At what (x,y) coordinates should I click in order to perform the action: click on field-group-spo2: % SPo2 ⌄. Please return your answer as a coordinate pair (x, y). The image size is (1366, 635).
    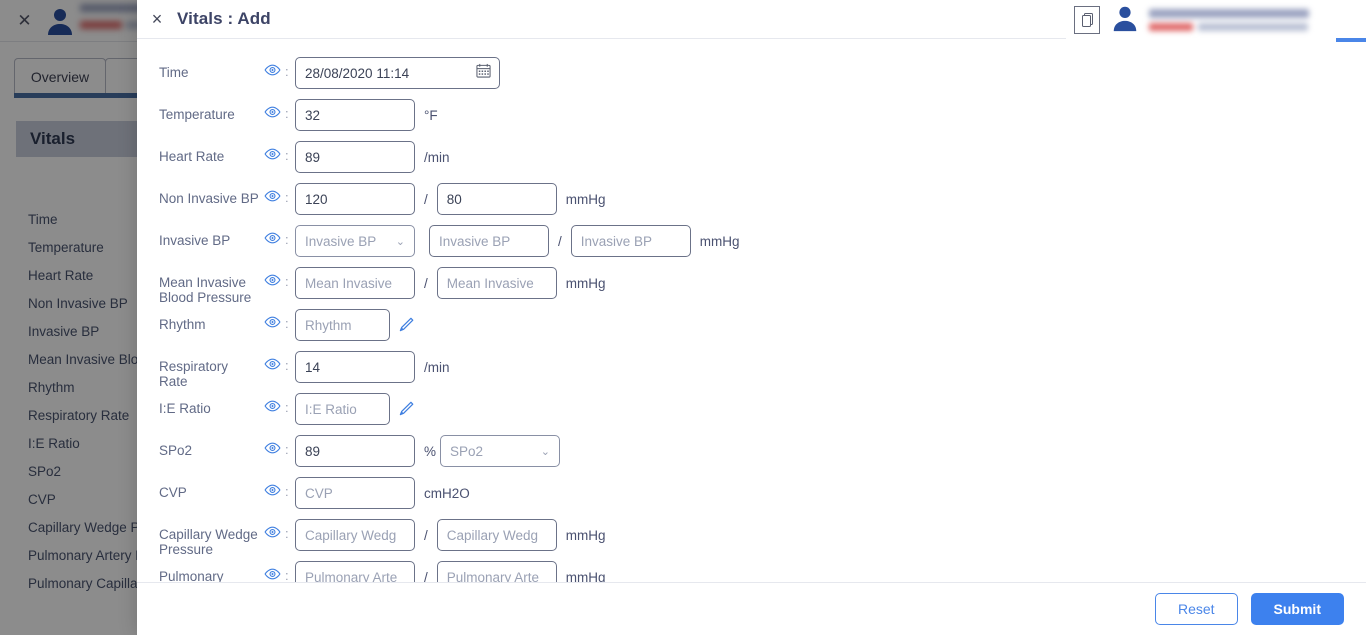
    Looking at the image, I should click on (428, 449).